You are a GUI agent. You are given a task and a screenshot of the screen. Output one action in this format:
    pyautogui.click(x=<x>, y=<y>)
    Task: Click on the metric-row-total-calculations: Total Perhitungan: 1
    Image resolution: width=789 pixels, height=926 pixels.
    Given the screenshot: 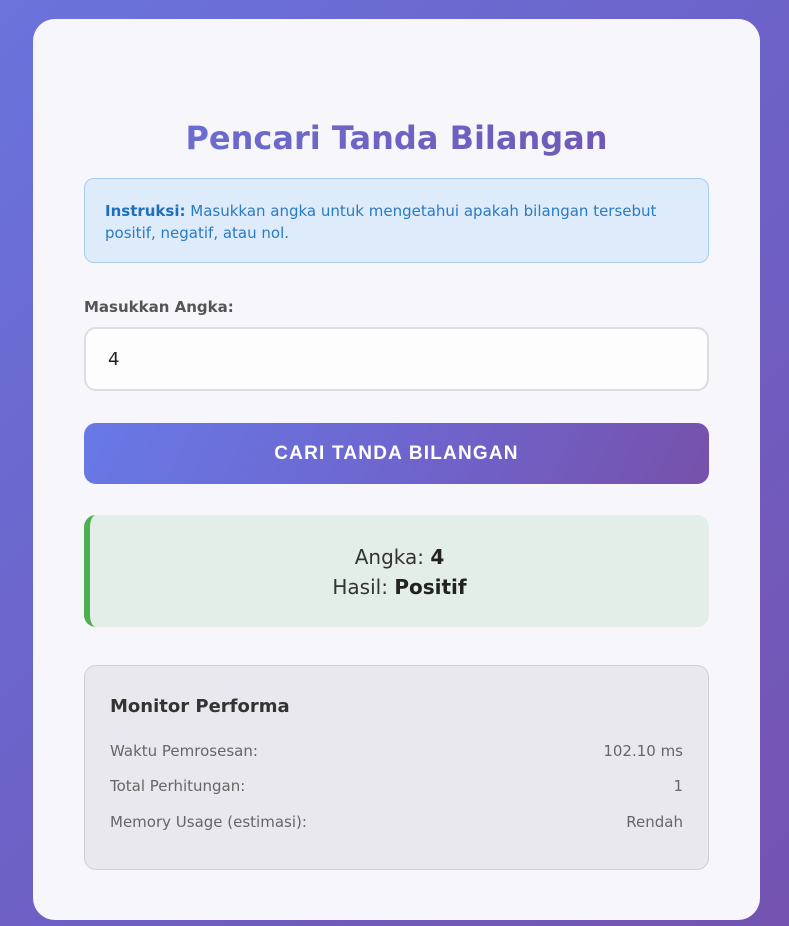 What is the action you would take?
    pyautogui.click(x=396, y=786)
    